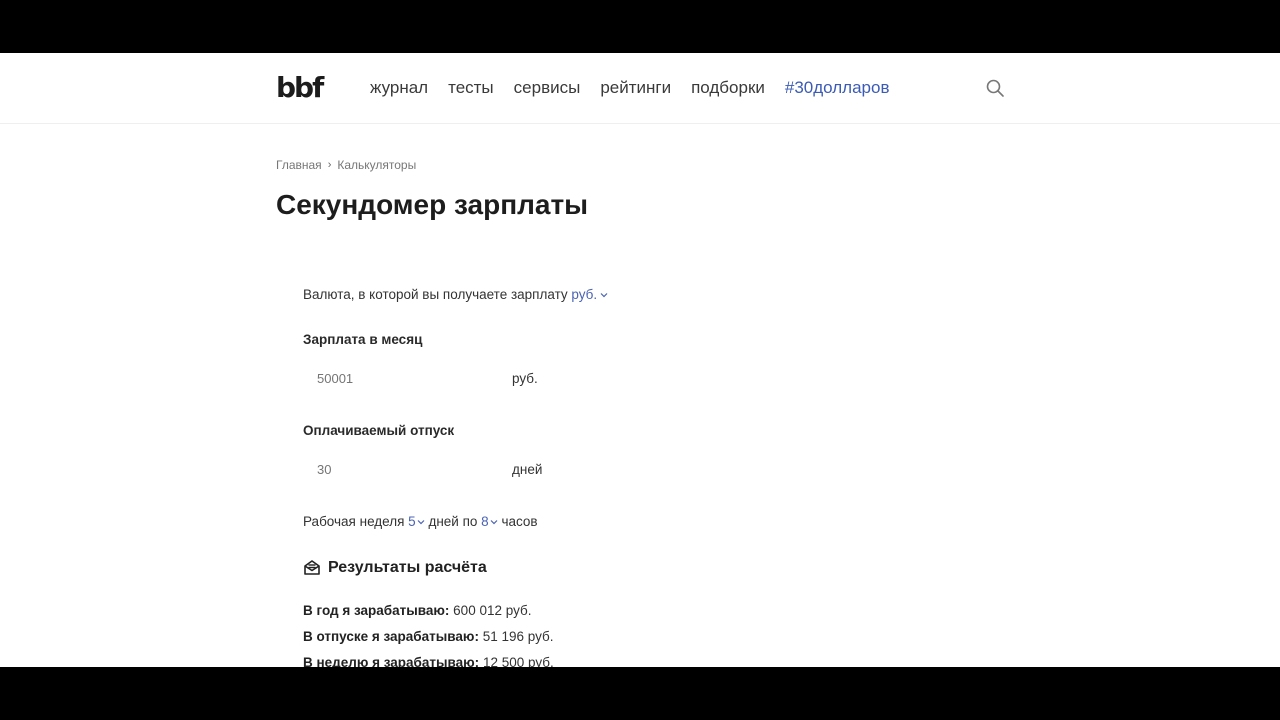 The height and width of the screenshot is (720, 1280). I want to click on search-icon, so click(995, 88).